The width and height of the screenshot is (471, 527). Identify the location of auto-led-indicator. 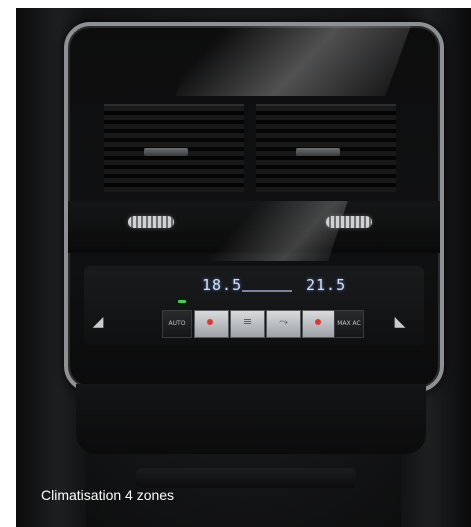
(182, 301).